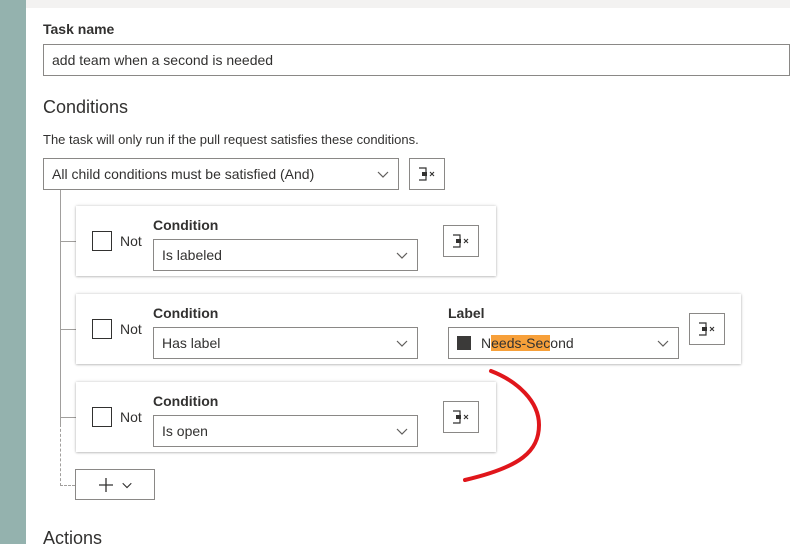 This screenshot has height=549, width=790. What do you see at coordinates (86, 107) in the screenshot?
I see `conditions-title: Conditions` at bounding box center [86, 107].